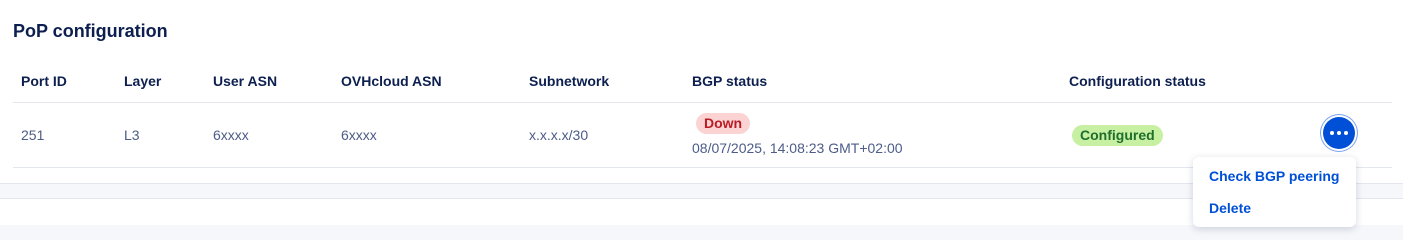 This screenshot has width=1403, height=240. Describe the element at coordinates (797, 148) in the screenshot. I see `bgp-status-timestamp: 08/07/2025, 14:08:23 GMT+02:00` at that location.